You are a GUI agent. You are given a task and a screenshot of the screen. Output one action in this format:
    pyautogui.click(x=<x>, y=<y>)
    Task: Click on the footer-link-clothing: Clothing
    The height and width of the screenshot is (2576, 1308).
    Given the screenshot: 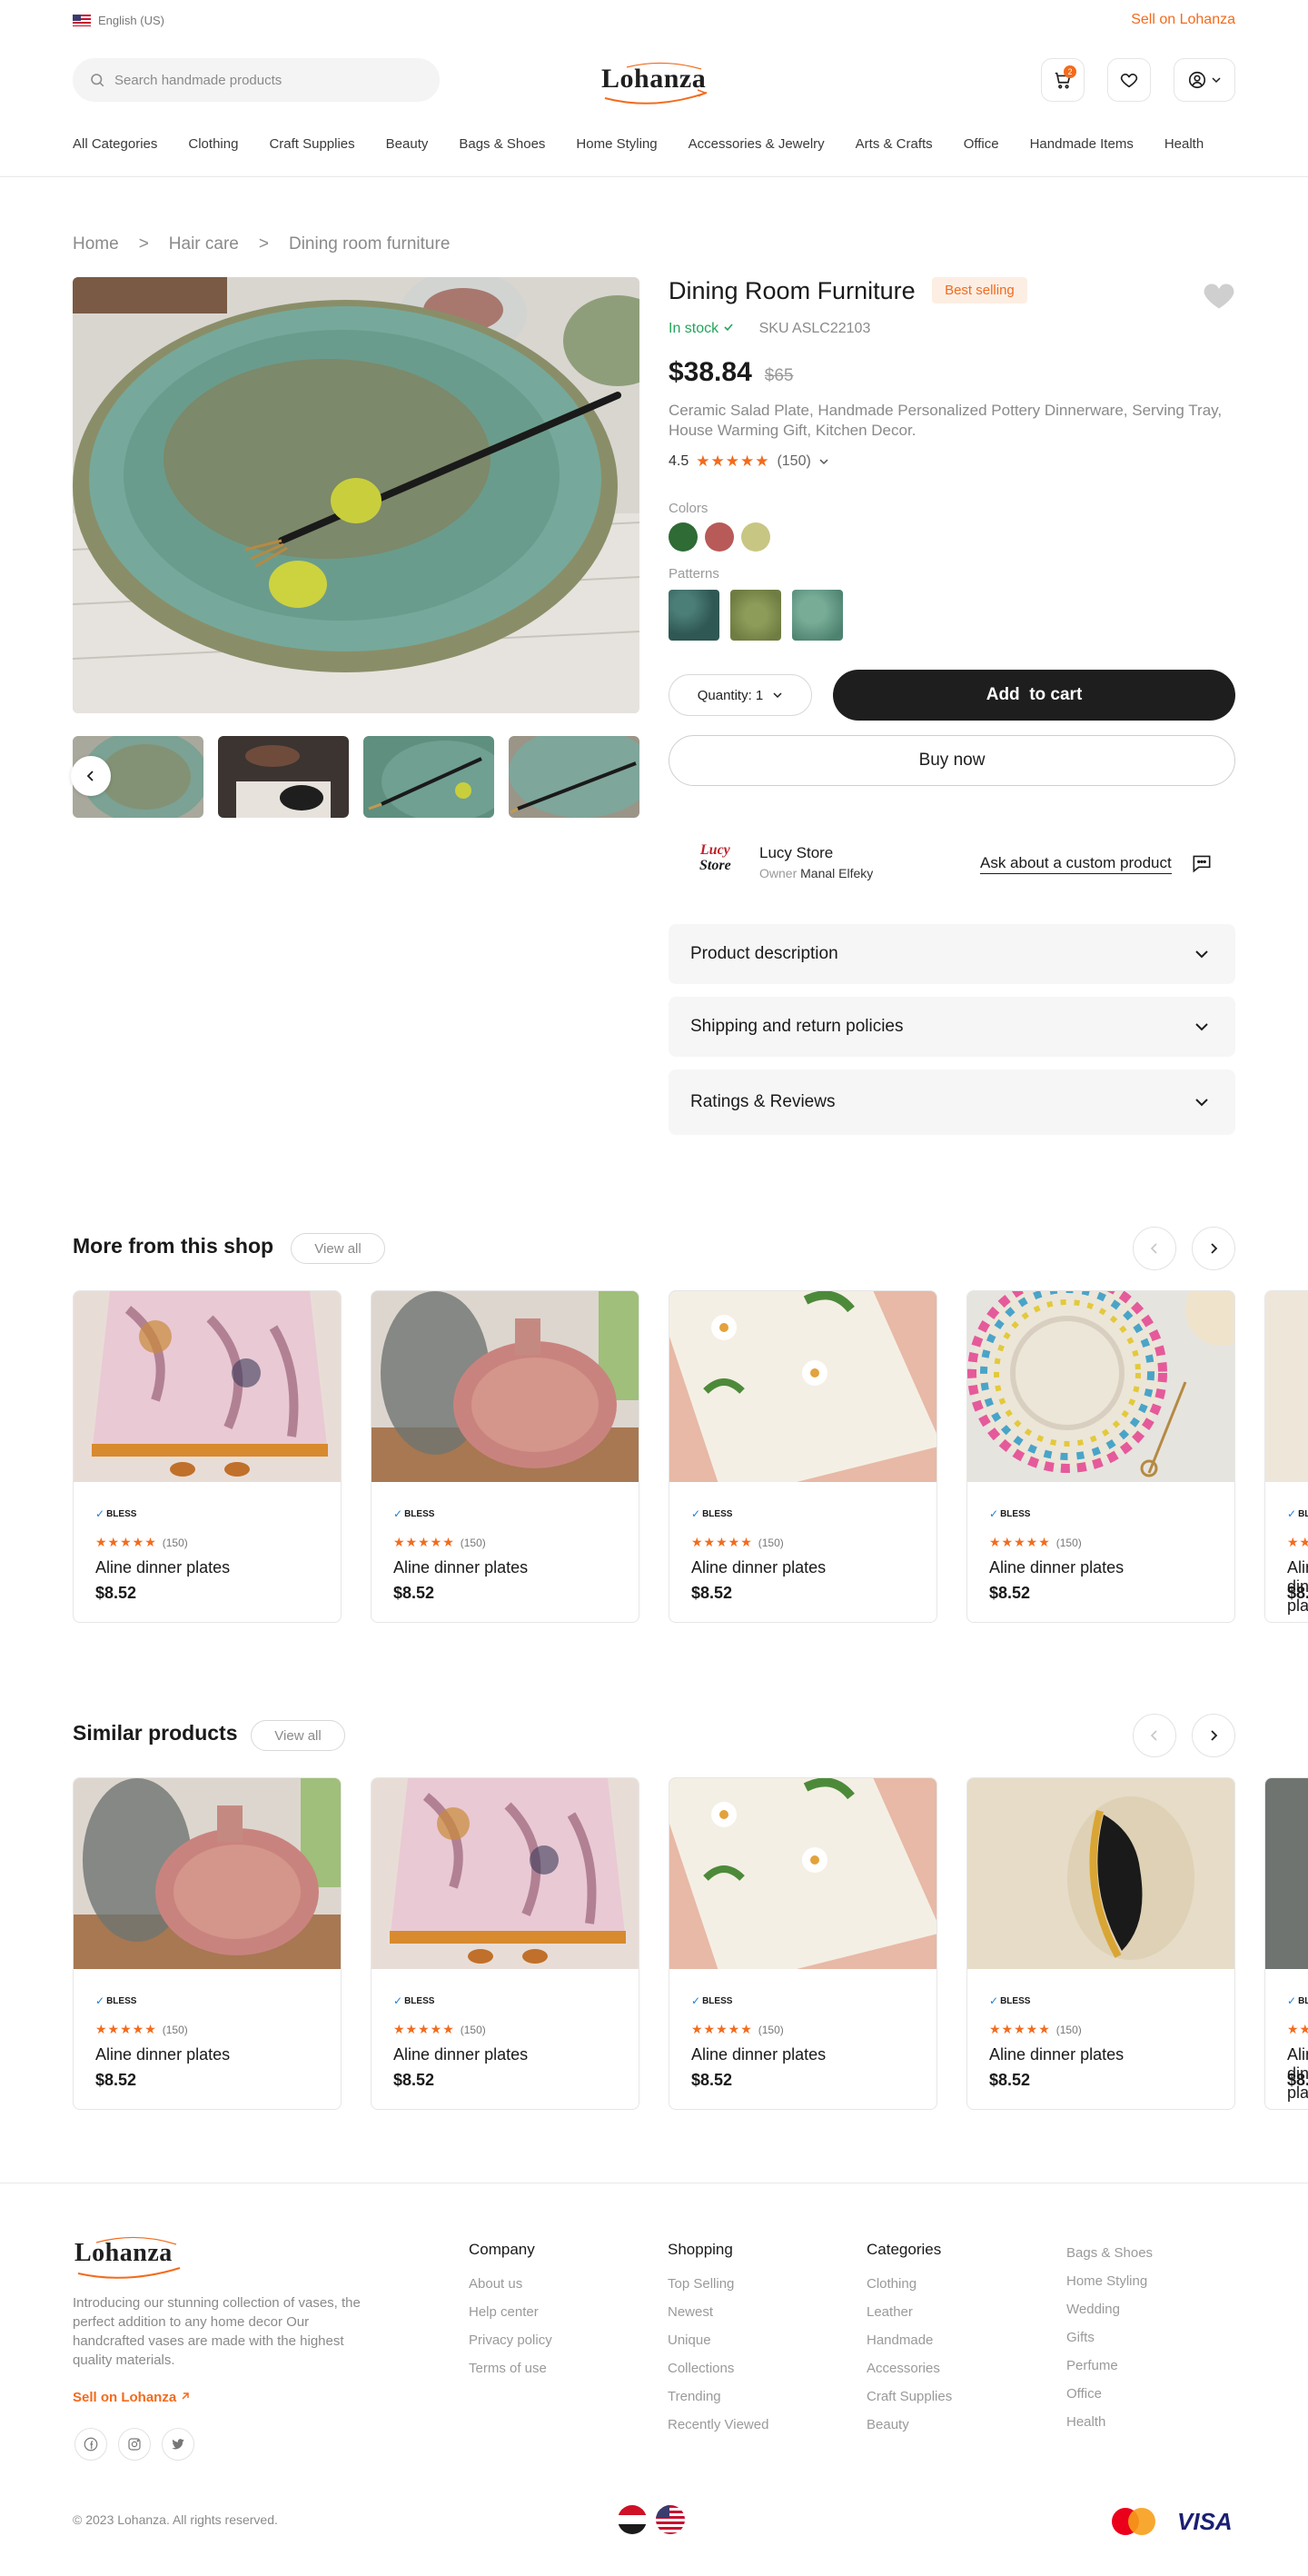 What is the action you would take?
    pyautogui.click(x=909, y=2284)
    